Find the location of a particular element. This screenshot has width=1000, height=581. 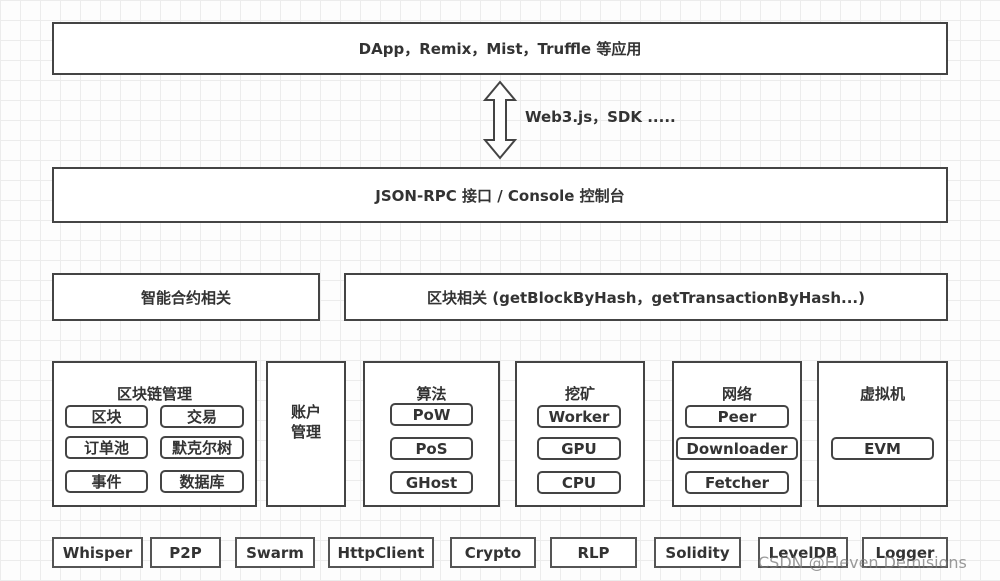

contract-api-label: 智能合约相关 is located at coordinates (185, 297).